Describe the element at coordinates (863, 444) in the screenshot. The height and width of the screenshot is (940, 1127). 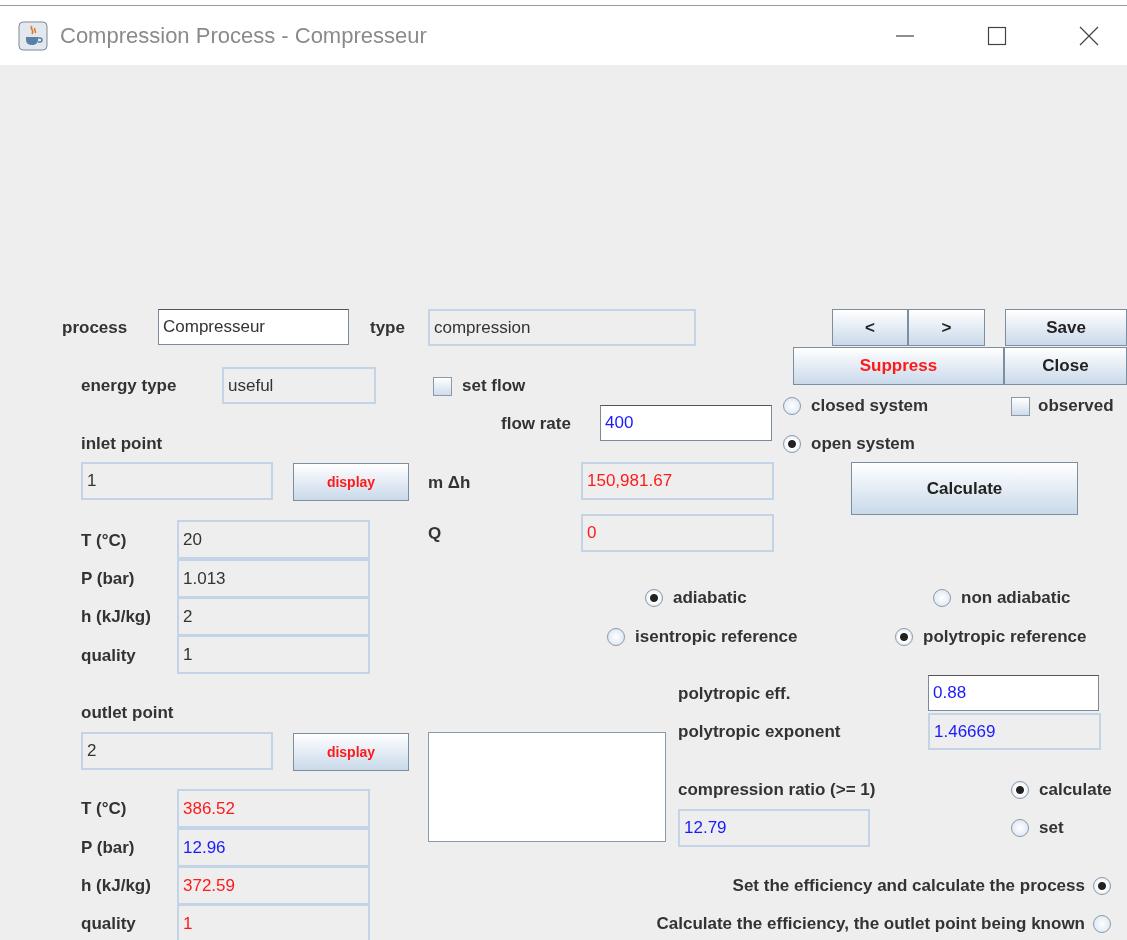
I see `radio-label: open system` at that location.